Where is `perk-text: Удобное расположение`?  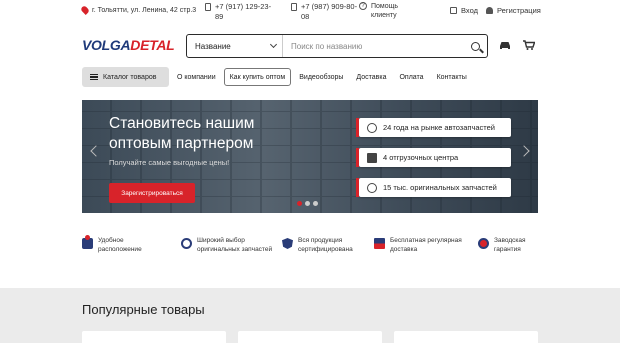
perk-text: Удобное расположение is located at coordinates (120, 245).